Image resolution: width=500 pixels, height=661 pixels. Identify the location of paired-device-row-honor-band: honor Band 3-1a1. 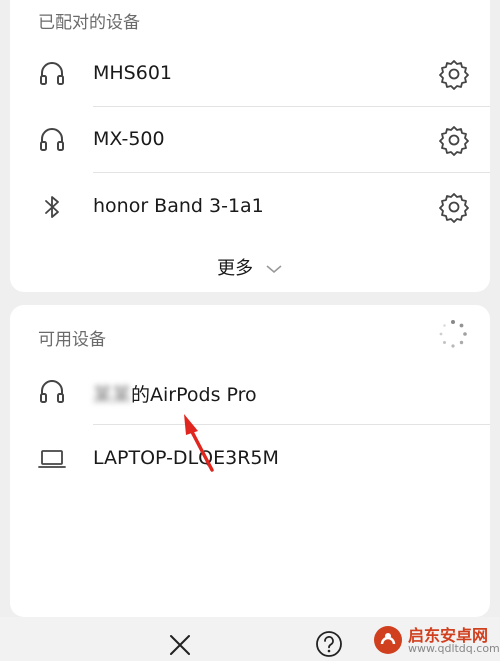
(250, 207).